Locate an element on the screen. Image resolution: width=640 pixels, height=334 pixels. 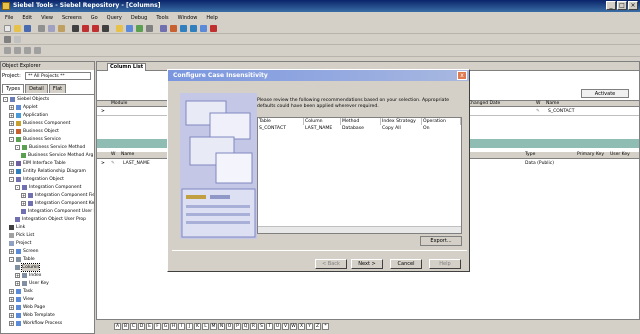
tree-item: + View is located at coordinates (21, 299).